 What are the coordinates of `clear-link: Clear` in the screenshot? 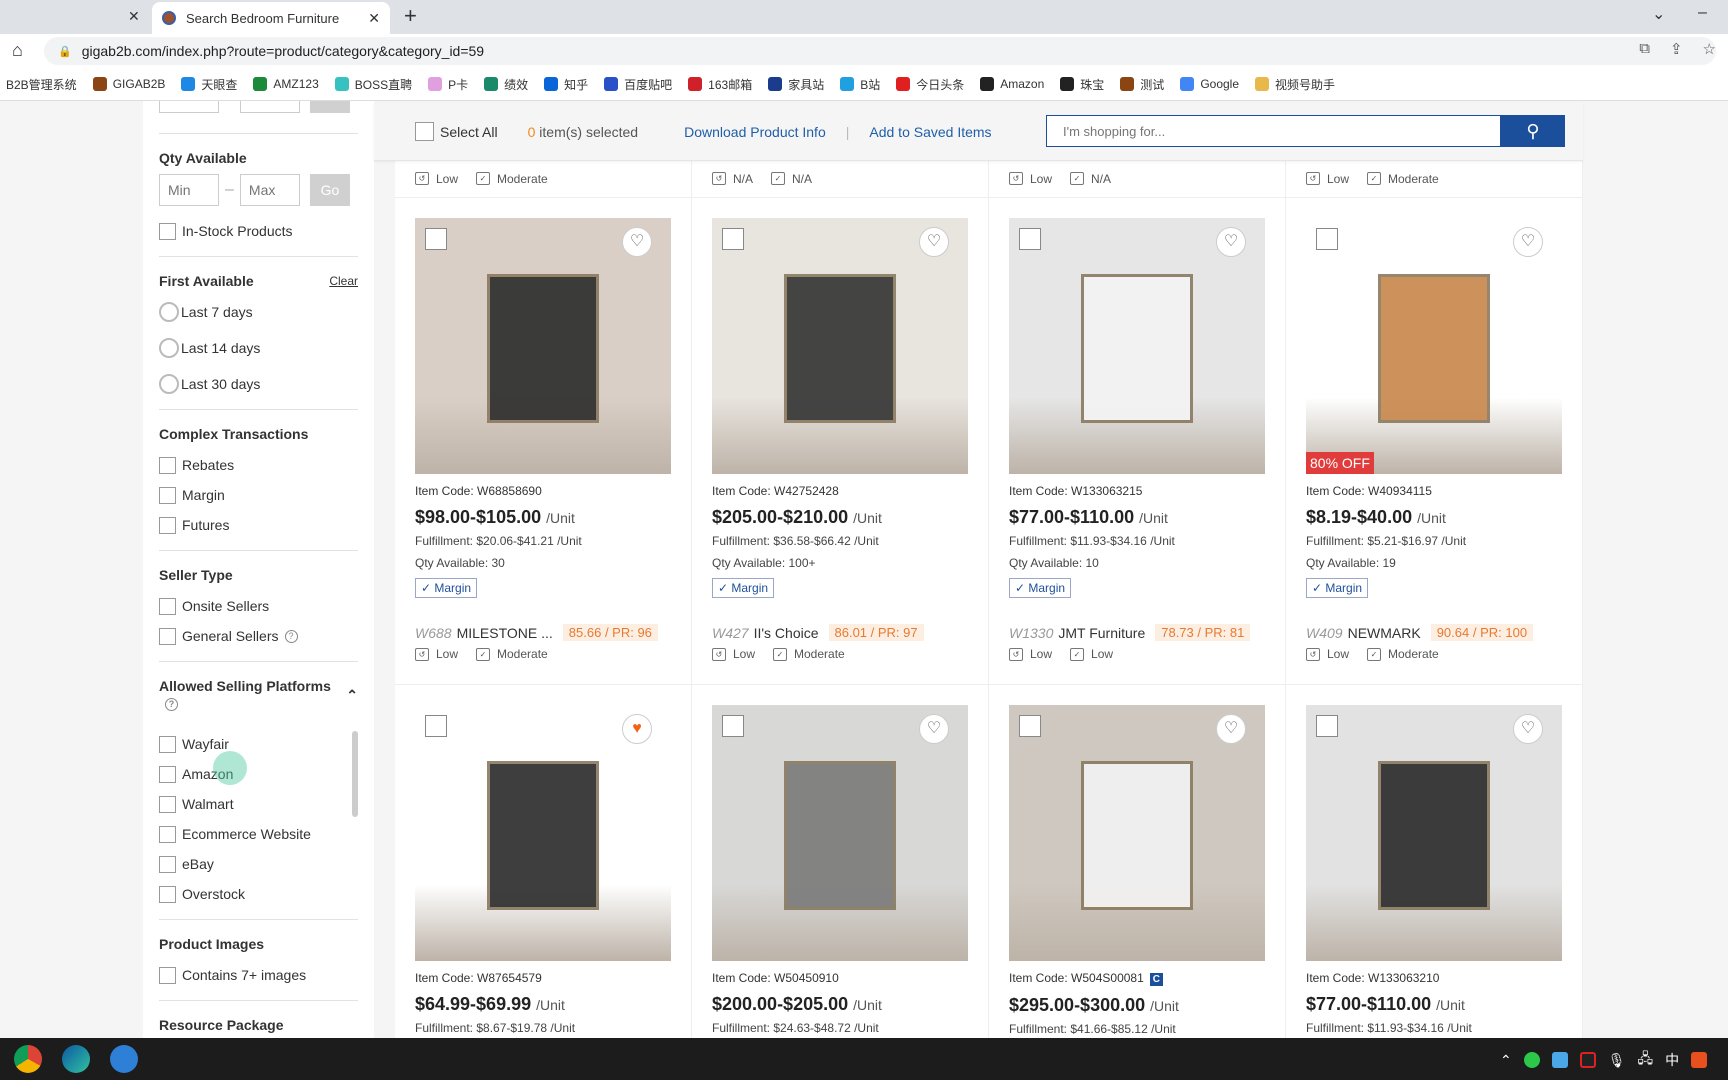 It's located at (343, 281).